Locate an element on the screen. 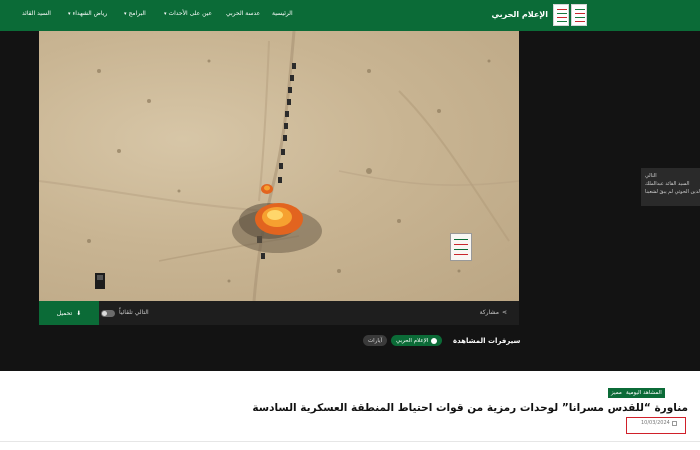 Image resolution: width=700 pixels, height=450 pixels. next-label: التالي is located at coordinates (651, 176).